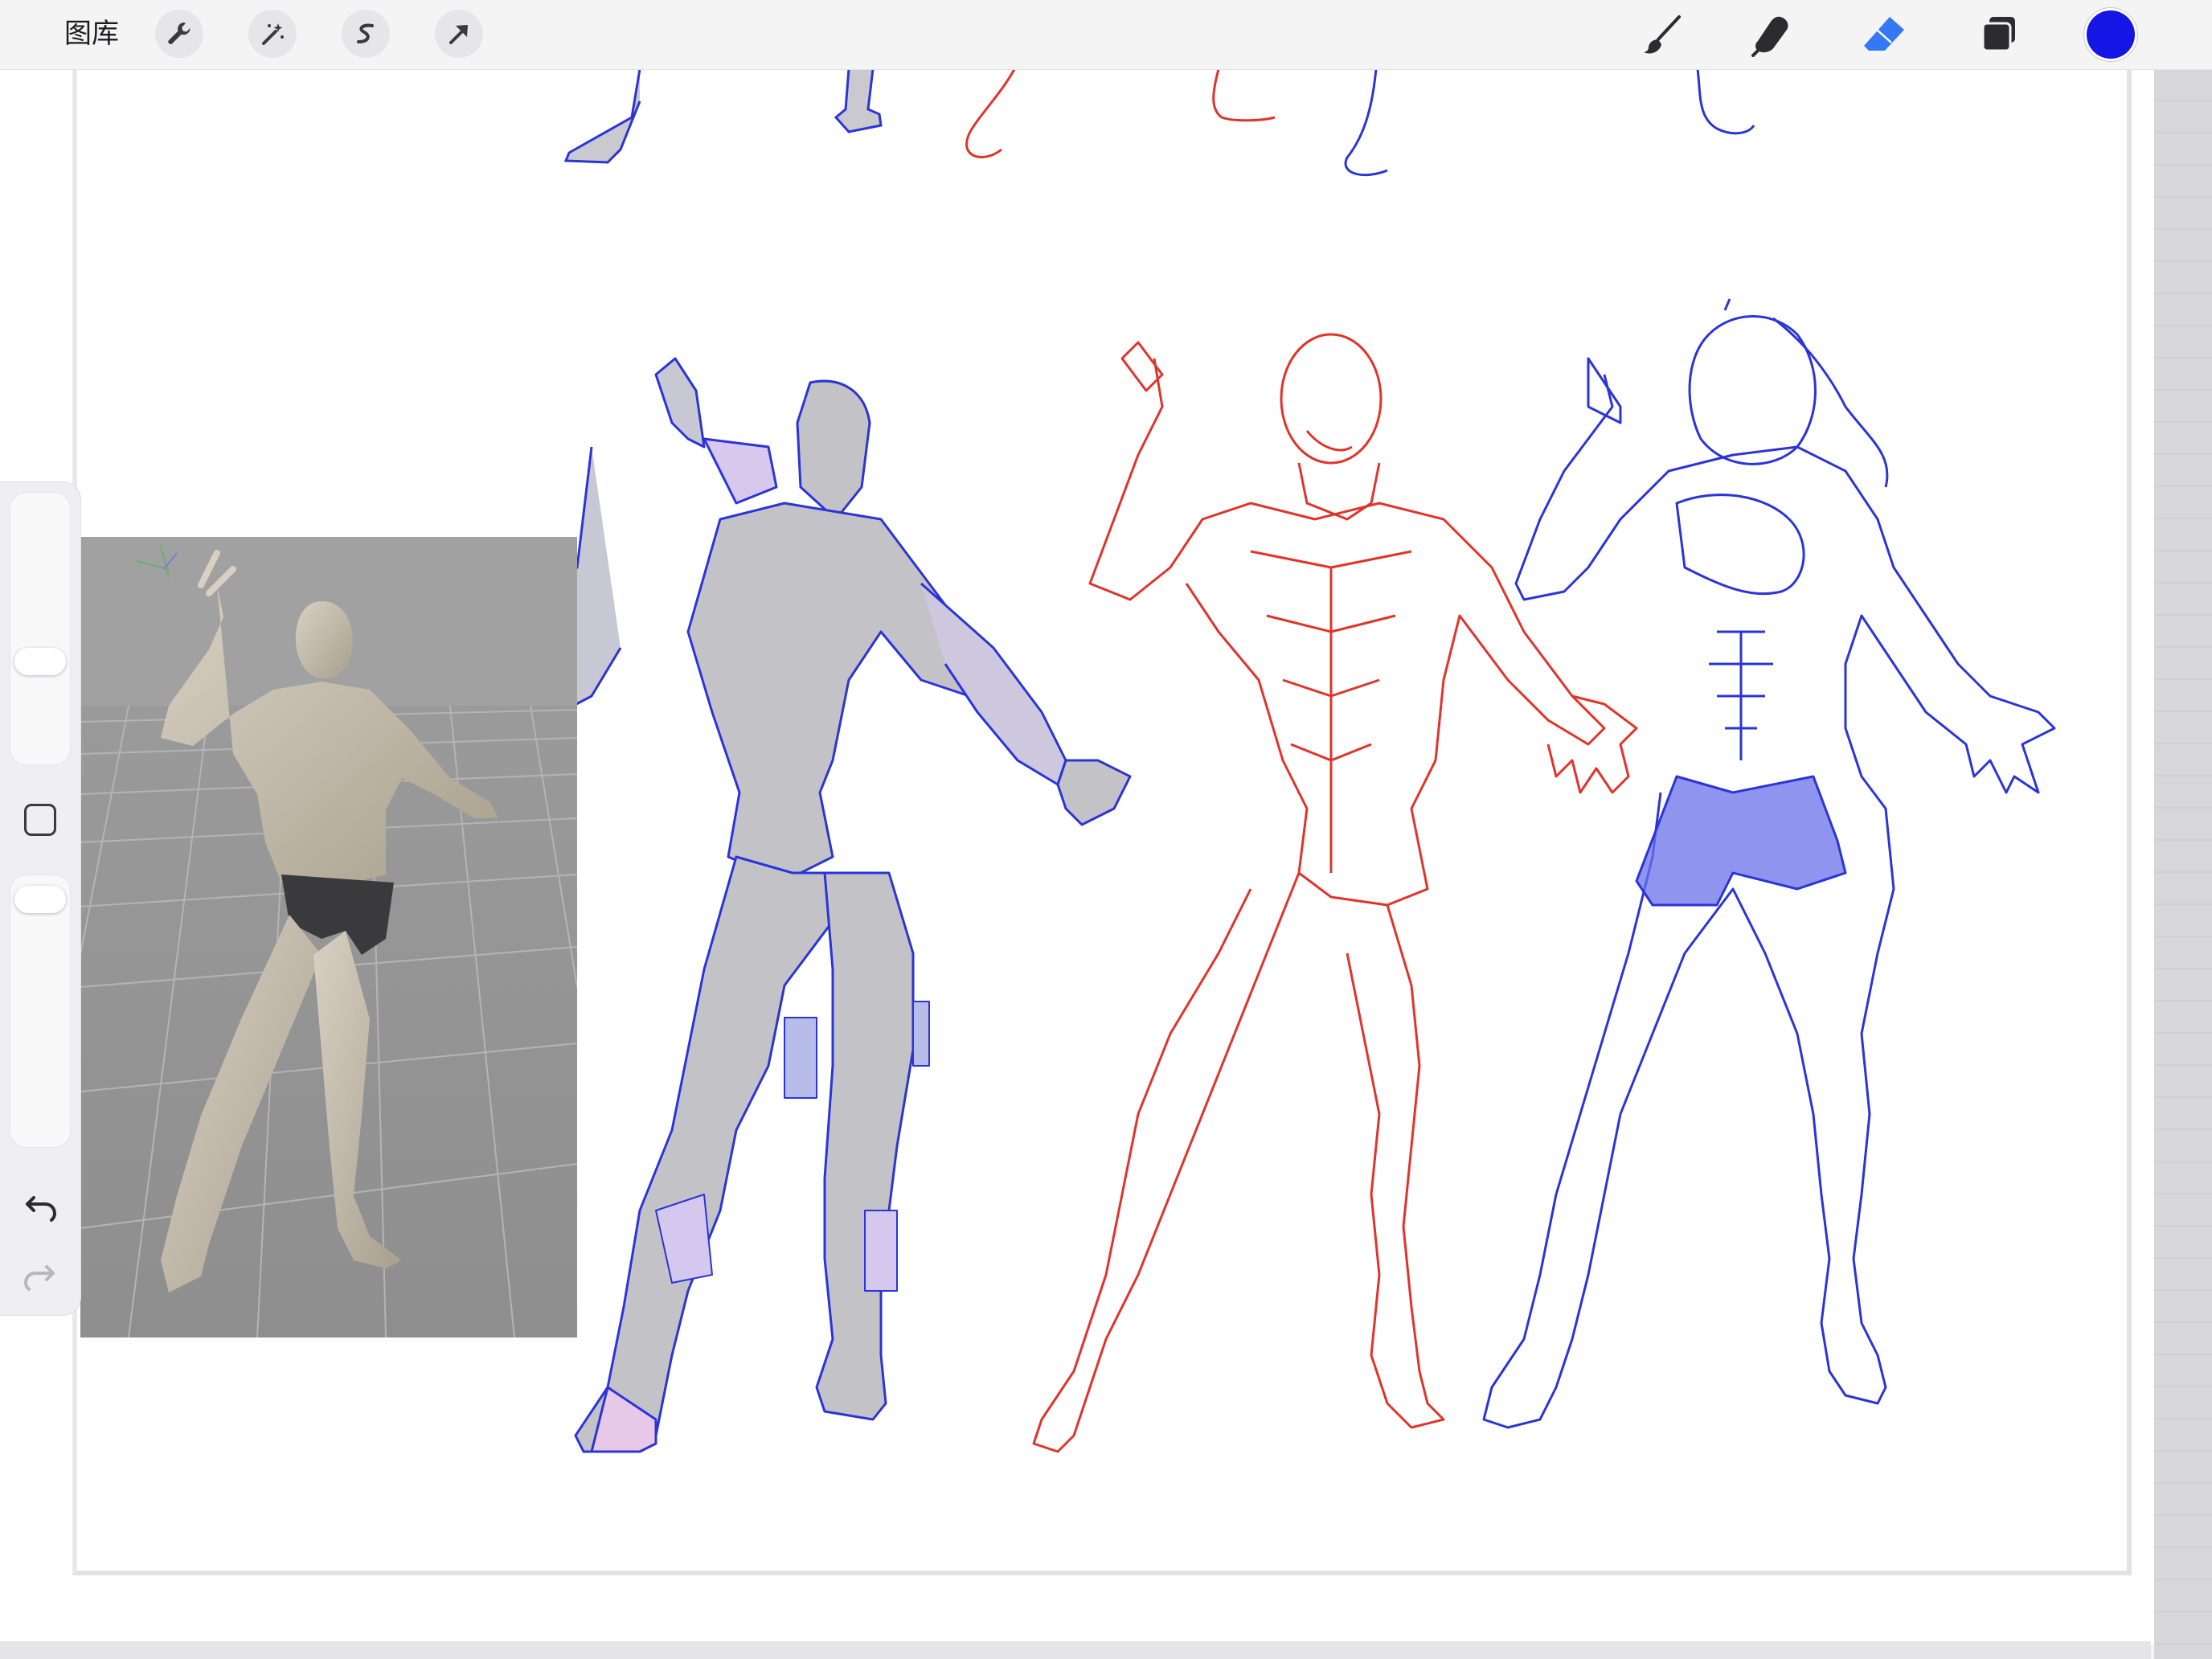 Image resolution: width=2212 pixels, height=1659 pixels. I want to click on redo-icon, so click(40, 1274).